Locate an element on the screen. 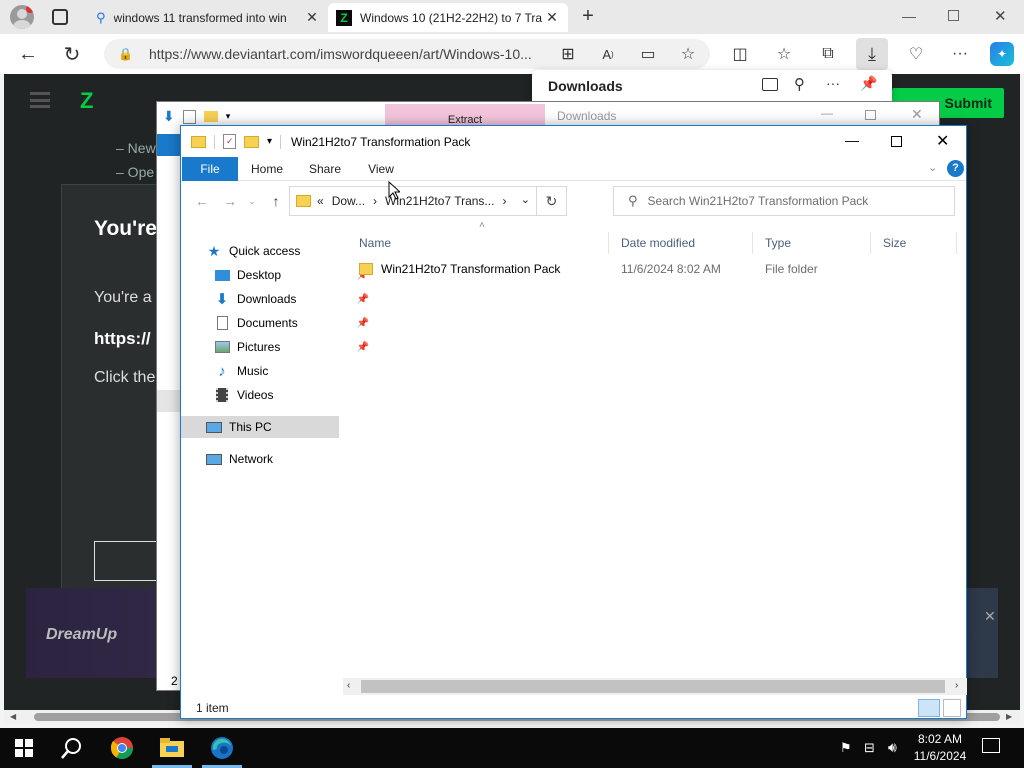  overflow-chevron: « is located at coordinates (320, 201).